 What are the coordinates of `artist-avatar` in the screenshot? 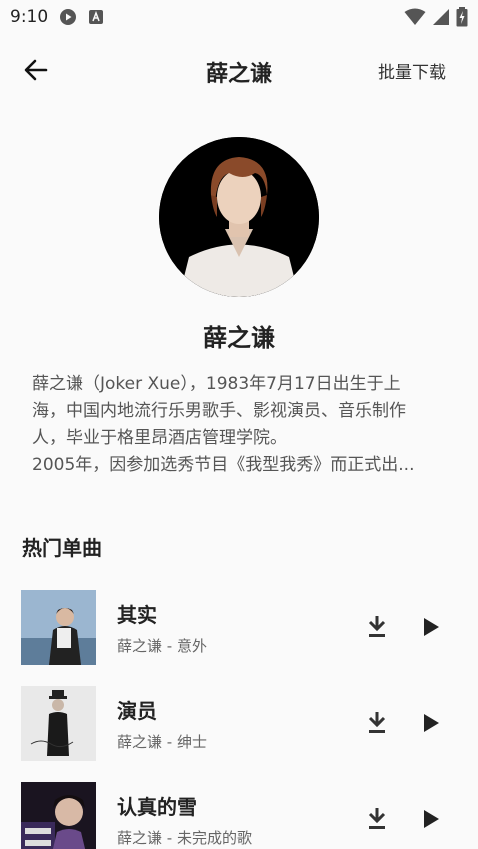 It's located at (239, 217).